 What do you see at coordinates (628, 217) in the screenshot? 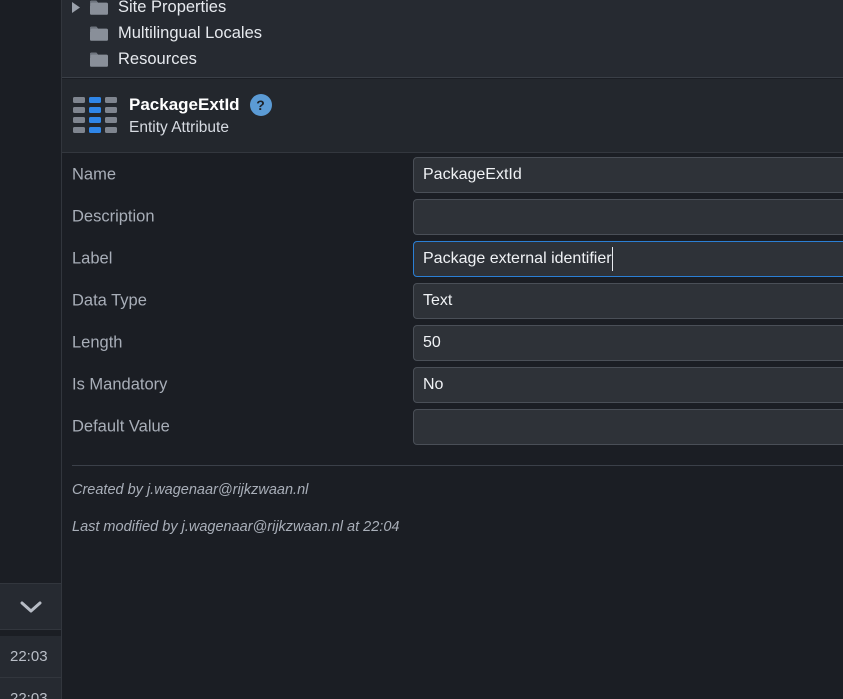
I see `description-input` at bounding box center [628, 217].